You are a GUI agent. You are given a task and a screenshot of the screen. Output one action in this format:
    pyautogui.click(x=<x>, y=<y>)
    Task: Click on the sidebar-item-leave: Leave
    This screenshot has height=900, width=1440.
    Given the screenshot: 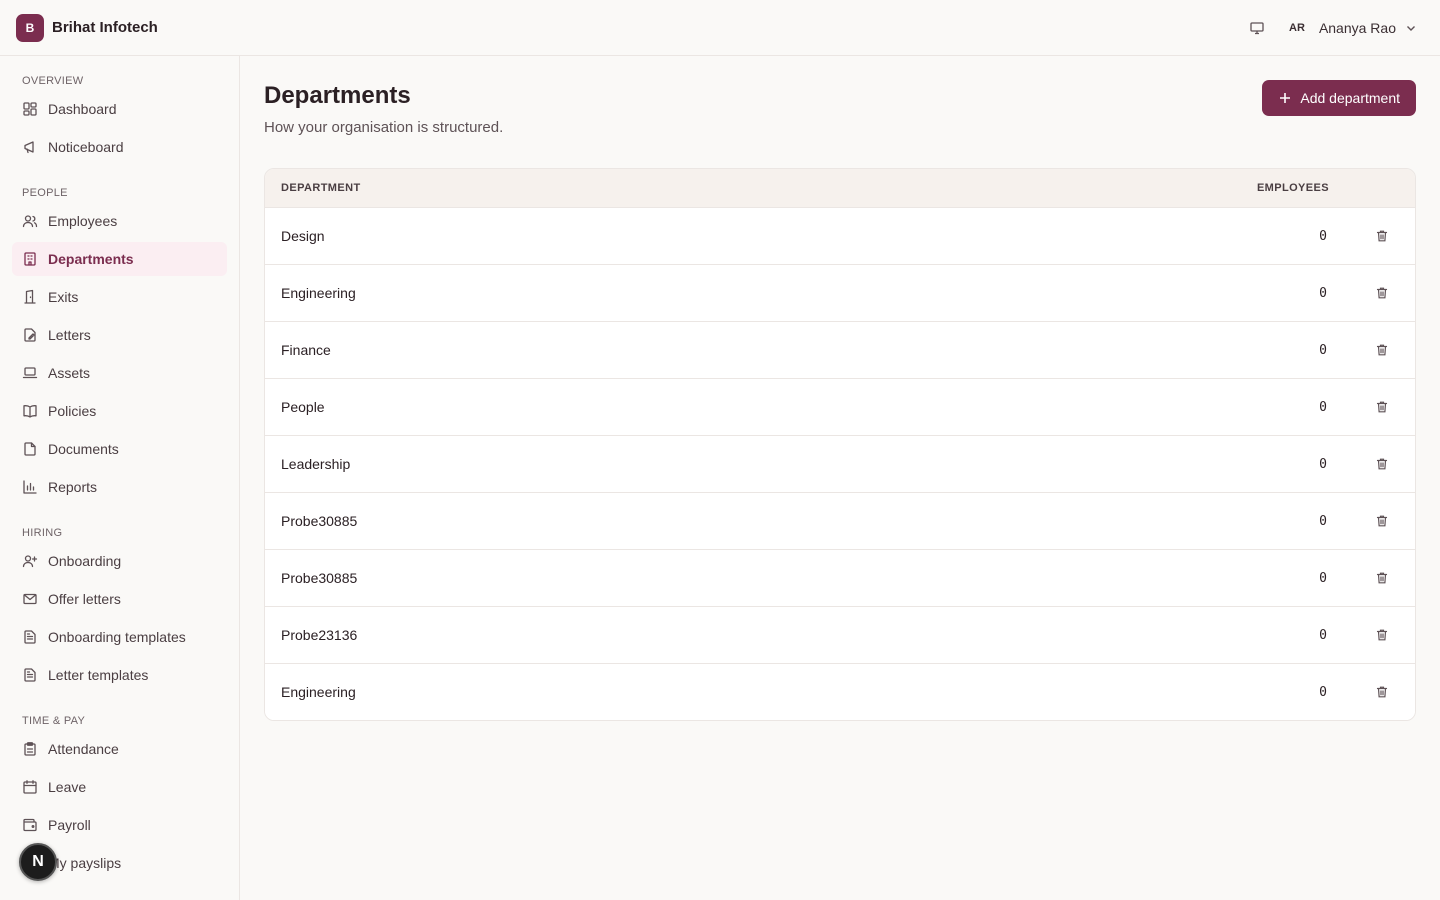 What is the action you would take?
    pyautogui.click(x=119, y=787)
    